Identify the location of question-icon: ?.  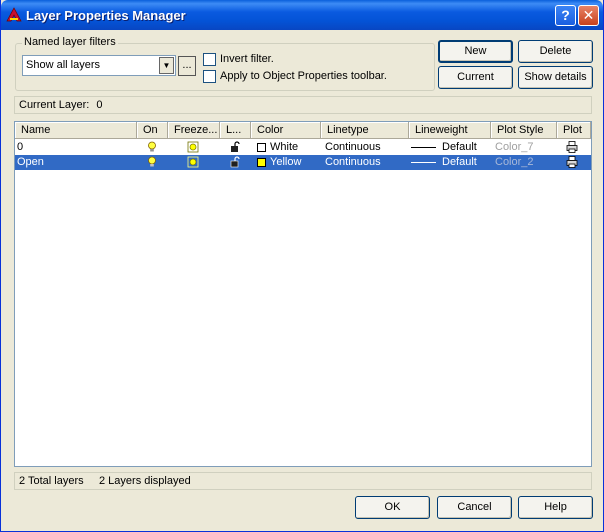
(565, 15).